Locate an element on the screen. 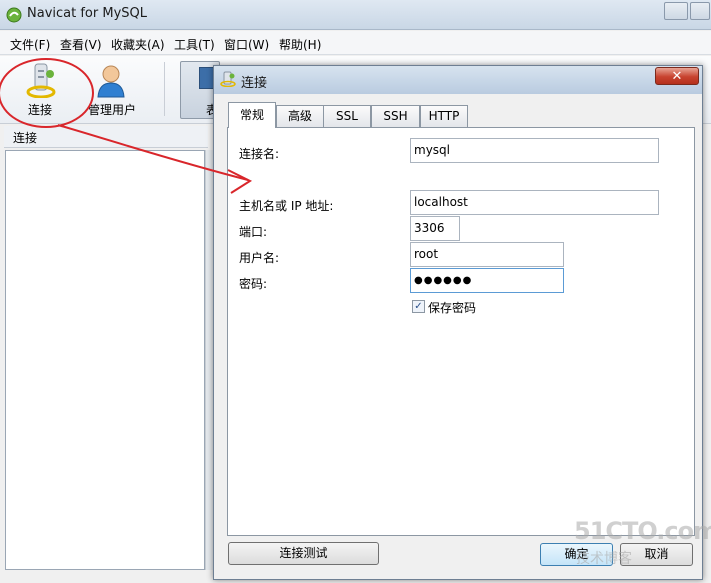  menu-help: 帮助(H) is located at coordinates (300, 44).